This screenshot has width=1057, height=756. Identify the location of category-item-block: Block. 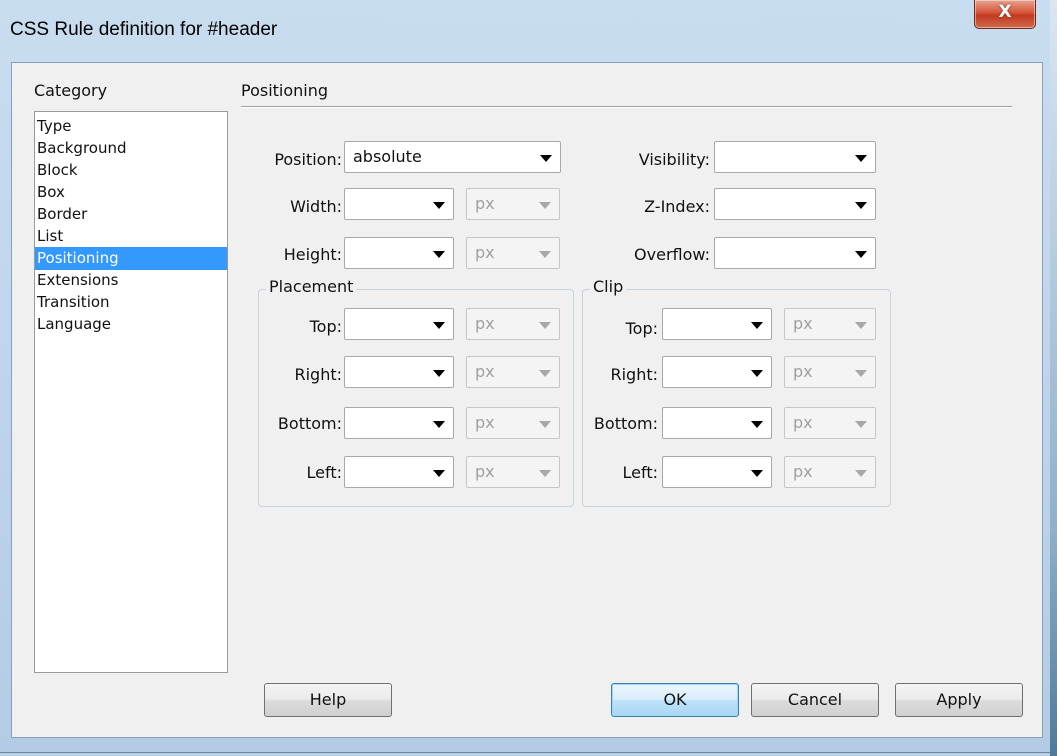
(131, 170).